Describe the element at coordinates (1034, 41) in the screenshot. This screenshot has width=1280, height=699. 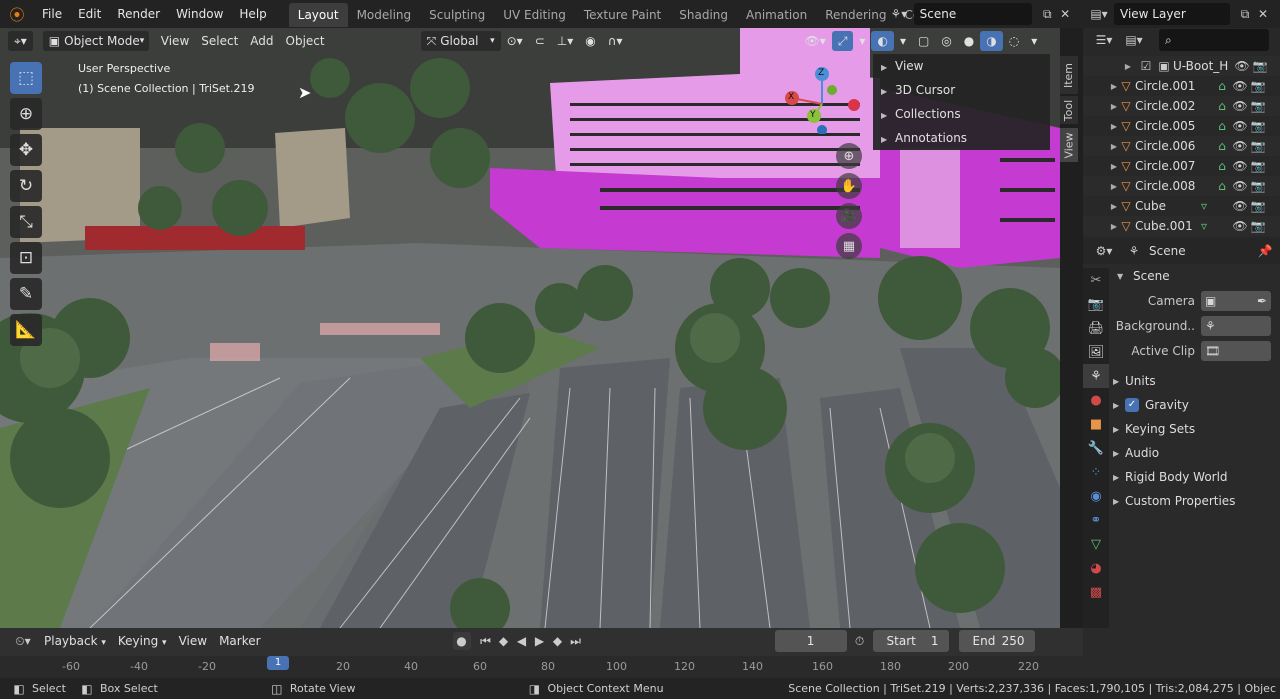
I see `shading-dropdown-icon: ▾` at that location.